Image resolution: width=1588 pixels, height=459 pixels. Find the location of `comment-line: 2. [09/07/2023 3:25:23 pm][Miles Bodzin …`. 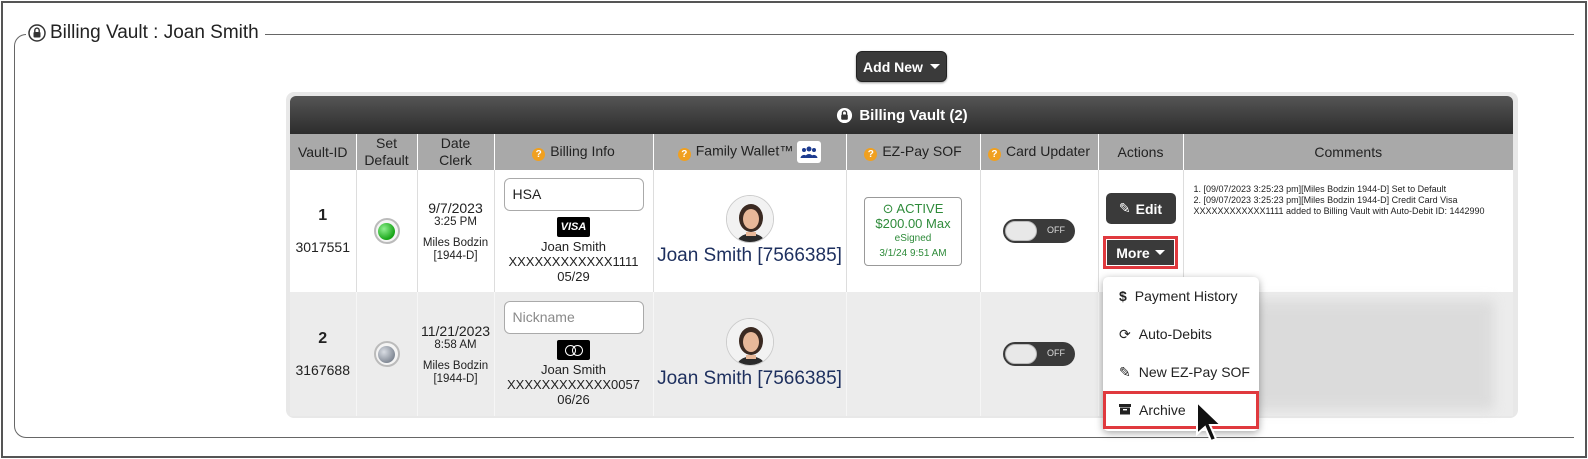

comment-line: 2. [09/07/2023 3:25:23 pm][Miles Bodzin … is located at coordinates (1325, 200).